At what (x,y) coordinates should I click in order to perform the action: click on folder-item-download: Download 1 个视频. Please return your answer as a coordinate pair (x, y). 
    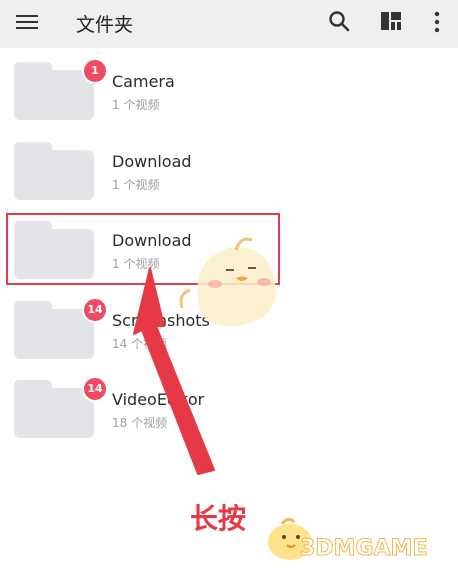
    Looking at the image, I should click on (229, 168).